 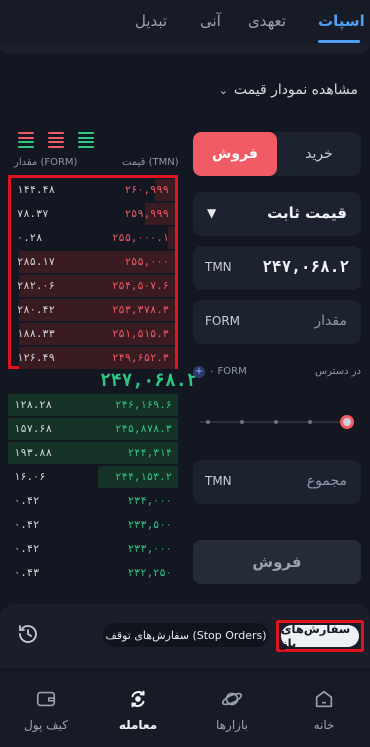 What do you see at coordinates (138, 710) in the screenshot?
I see `nav-trade: معامله` at bounding box center [138, 710].